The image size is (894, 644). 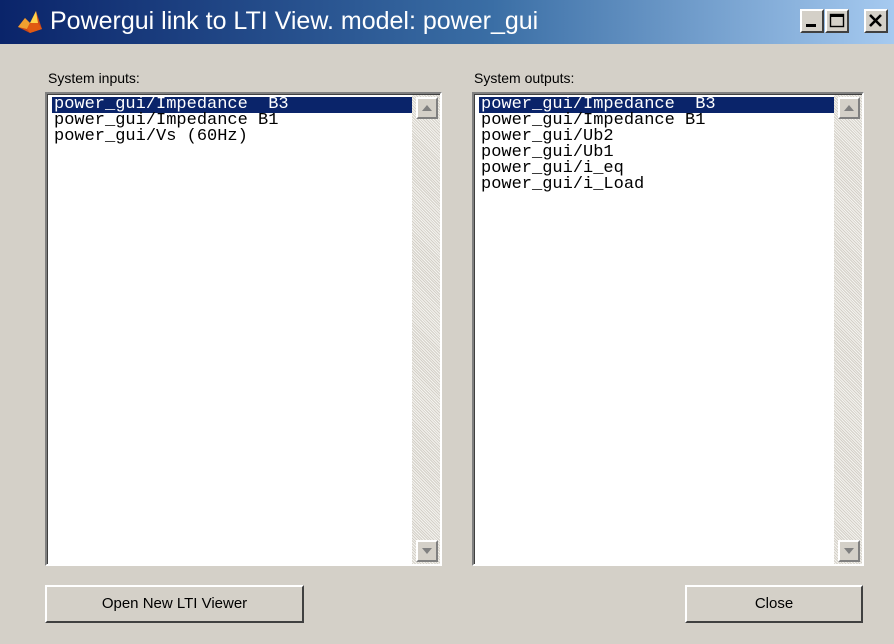 I want to click on maximize-icon, so click(x=837, y=20).